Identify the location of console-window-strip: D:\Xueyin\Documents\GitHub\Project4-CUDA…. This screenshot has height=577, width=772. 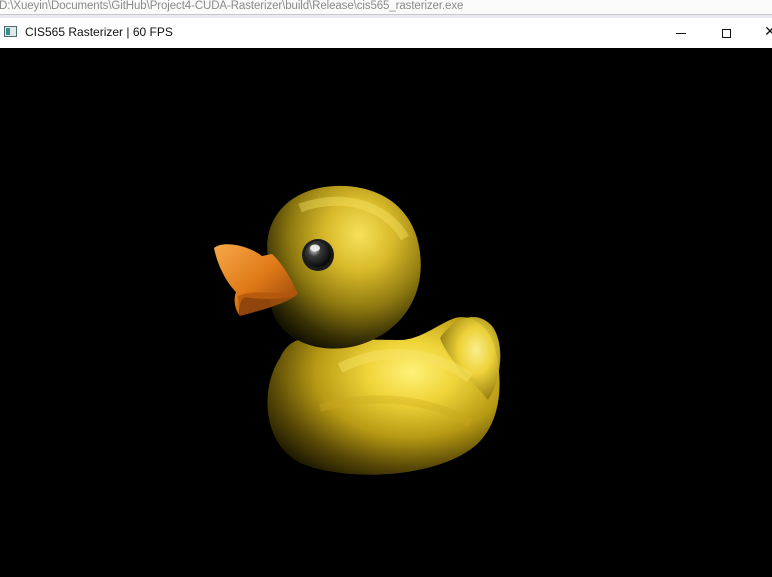
(386, 7).